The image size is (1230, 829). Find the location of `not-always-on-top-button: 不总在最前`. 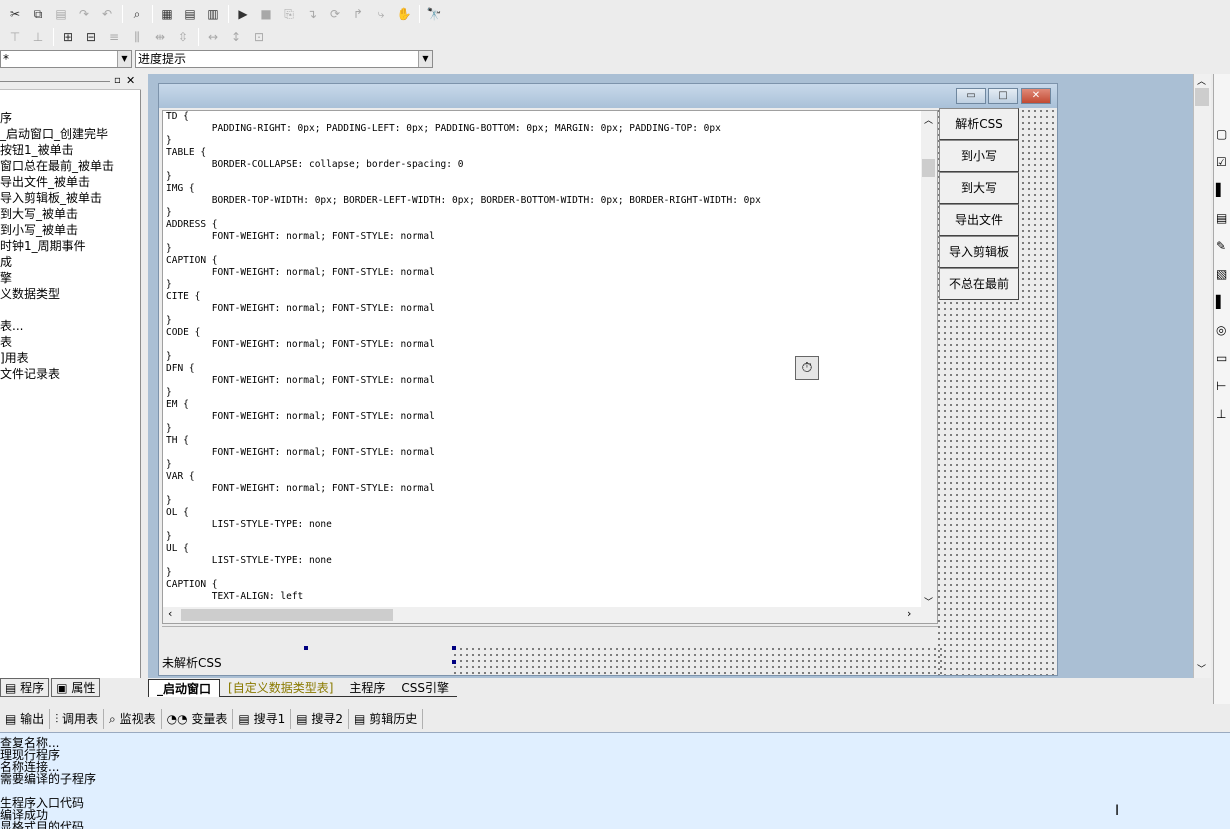

not-always-on-top-button: 不总在最前 is located at coordinates (979, 284).